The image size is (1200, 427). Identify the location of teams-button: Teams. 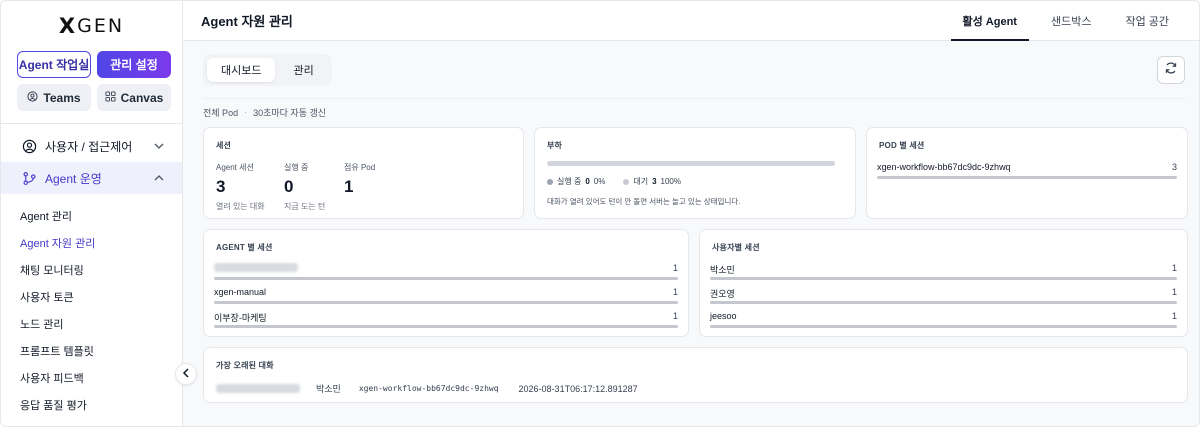
(54, 97).